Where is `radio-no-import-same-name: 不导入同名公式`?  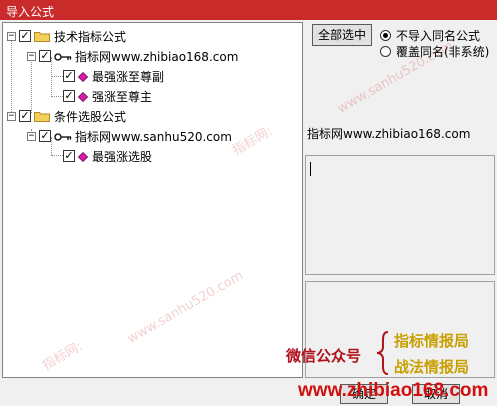
radio-no-import-same-name: 不导入同名公式 is located at coordinates (430, 35).